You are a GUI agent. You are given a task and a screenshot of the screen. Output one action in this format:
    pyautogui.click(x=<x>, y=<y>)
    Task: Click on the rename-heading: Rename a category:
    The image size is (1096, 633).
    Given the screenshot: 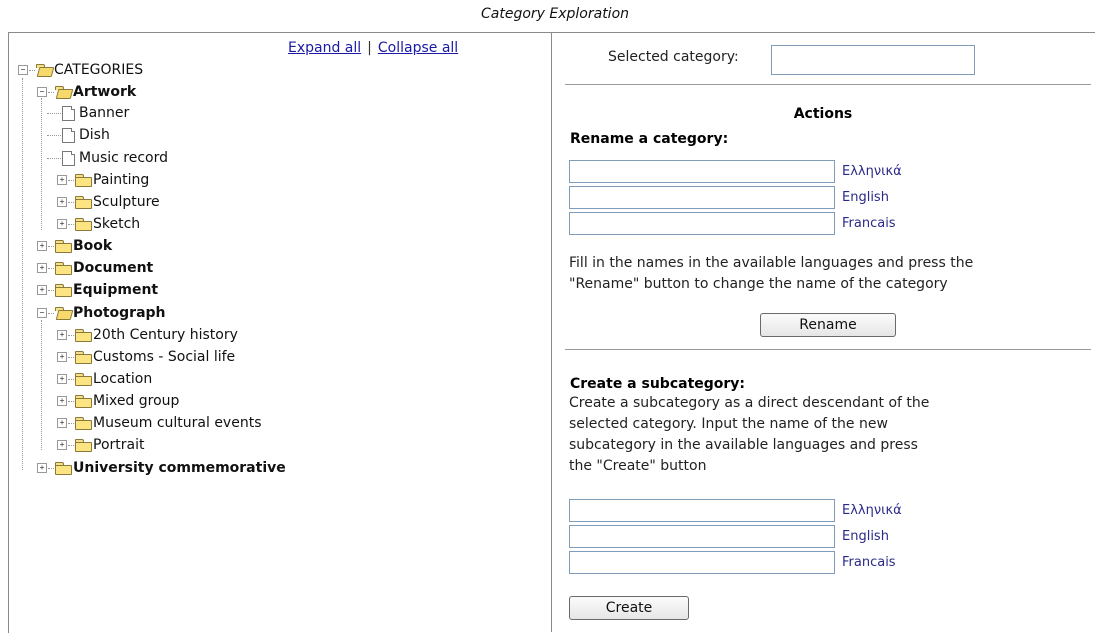 What is the action you would take?
    pyautogui.click(x=649, y=139)
    